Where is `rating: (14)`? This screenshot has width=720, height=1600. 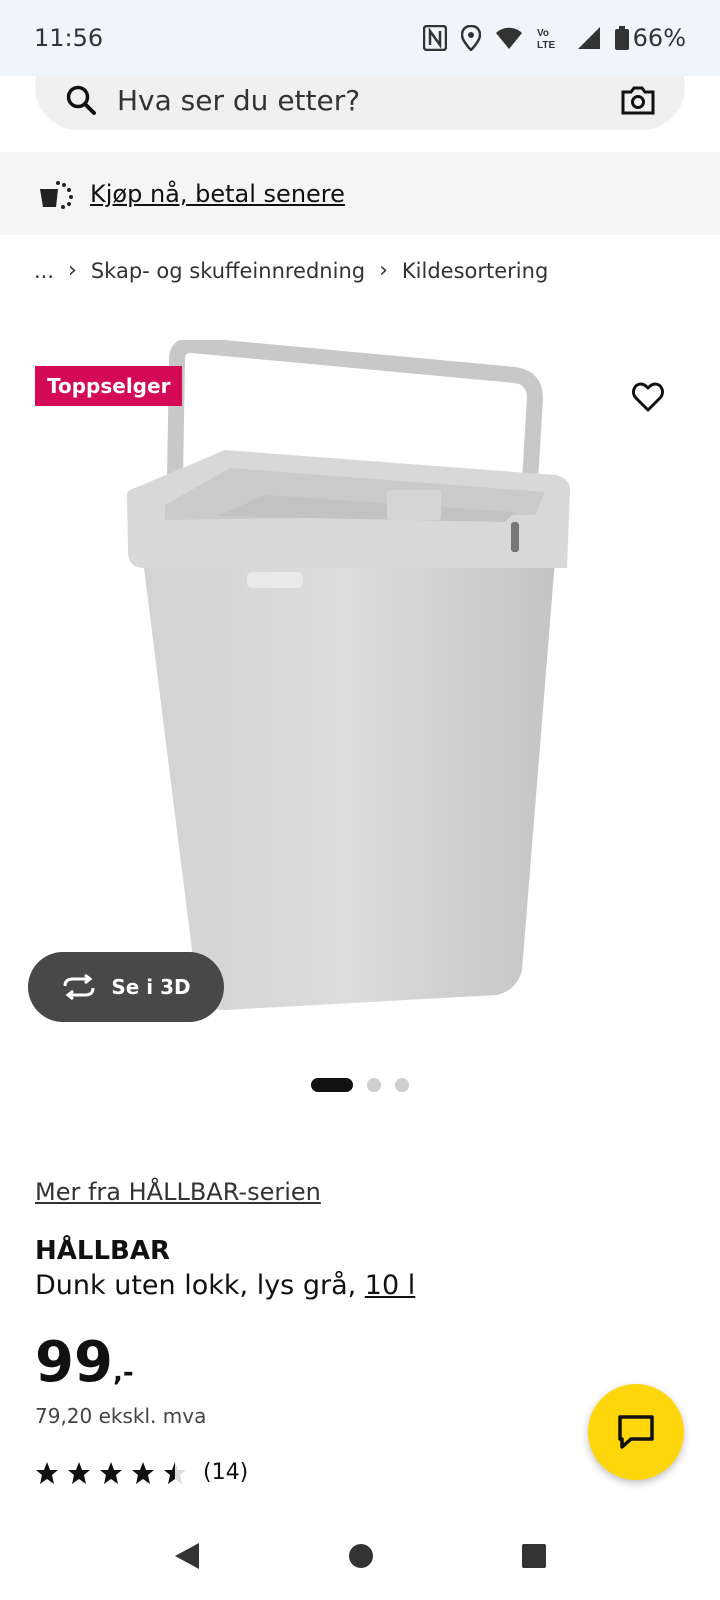 rating: (14) is located at coordinates (141, 1472).